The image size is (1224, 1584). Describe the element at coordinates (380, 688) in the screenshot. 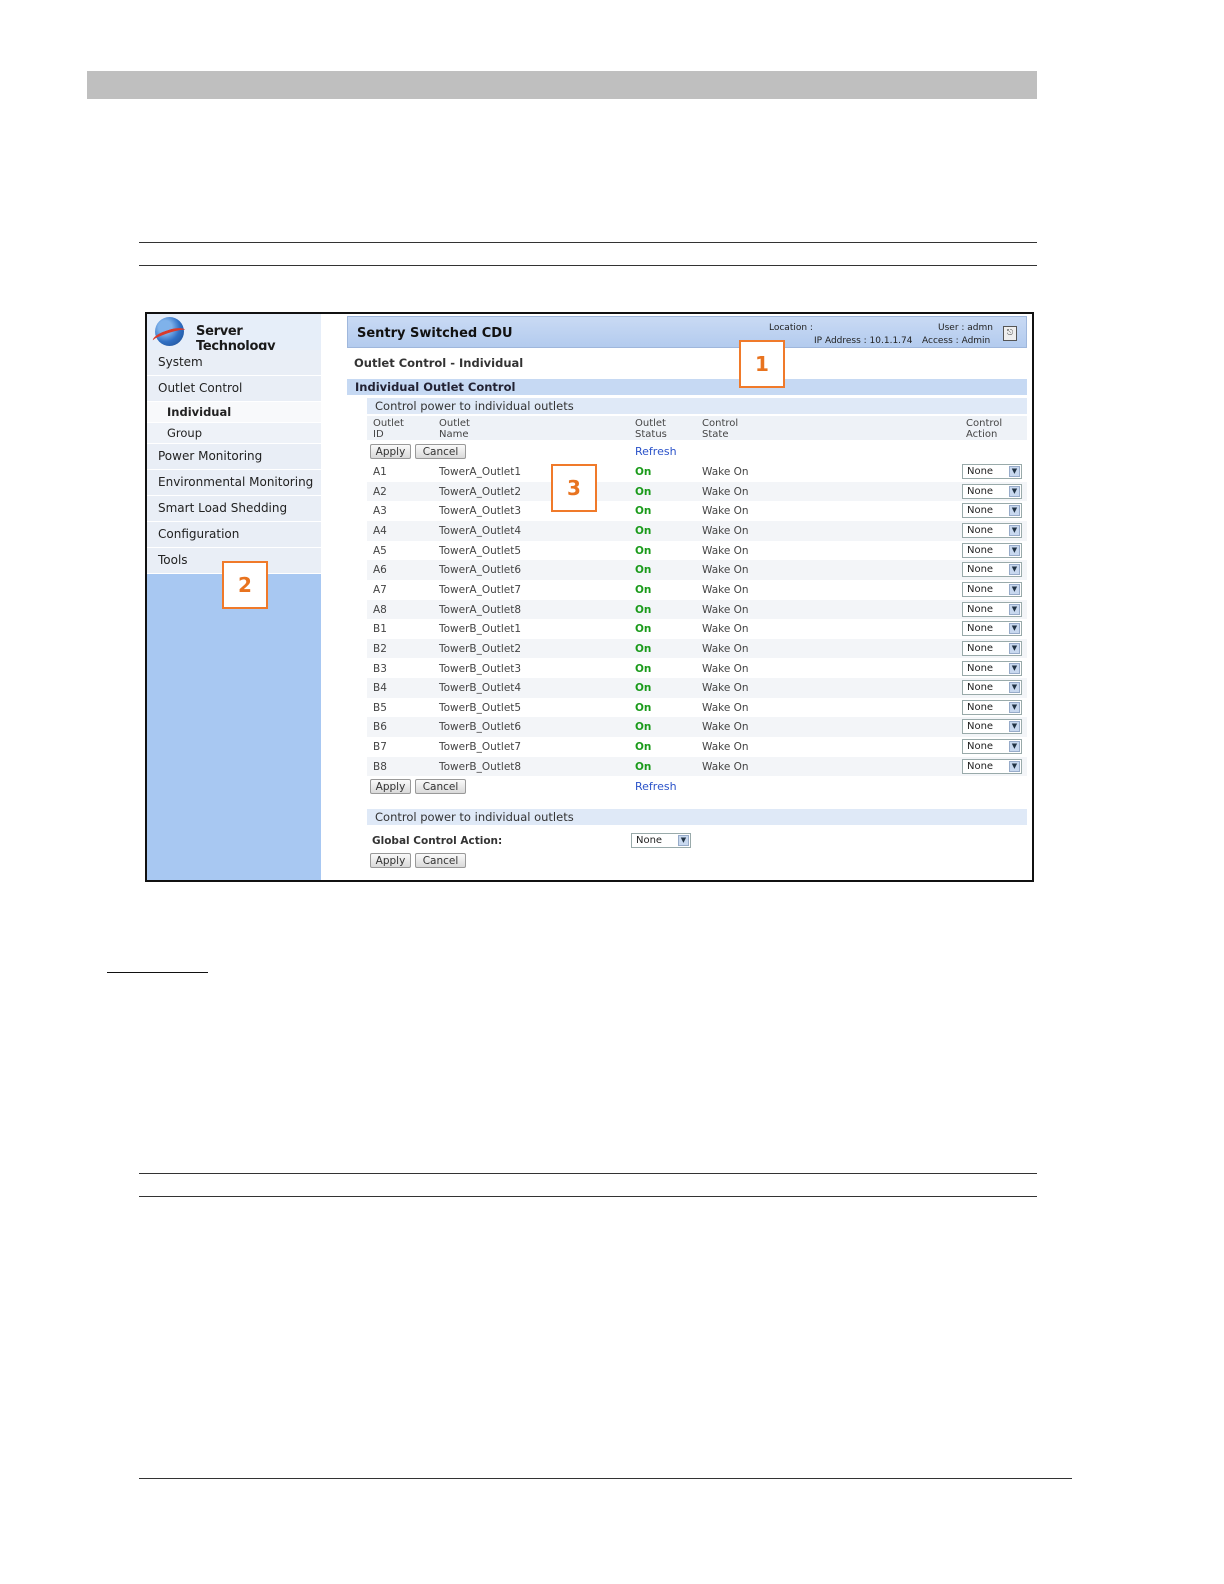

I see `outlet-id: B4` at that location.